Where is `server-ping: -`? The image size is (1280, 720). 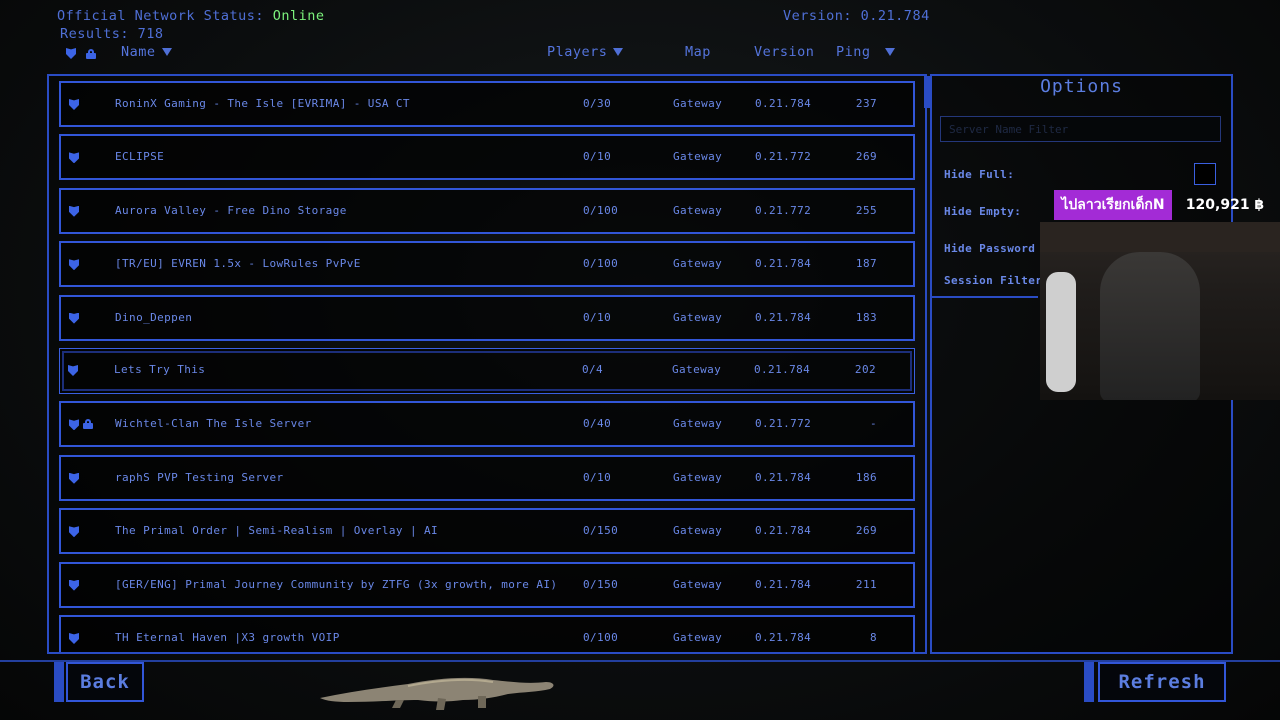
server-ping: - is located at coordinates (873, 424).